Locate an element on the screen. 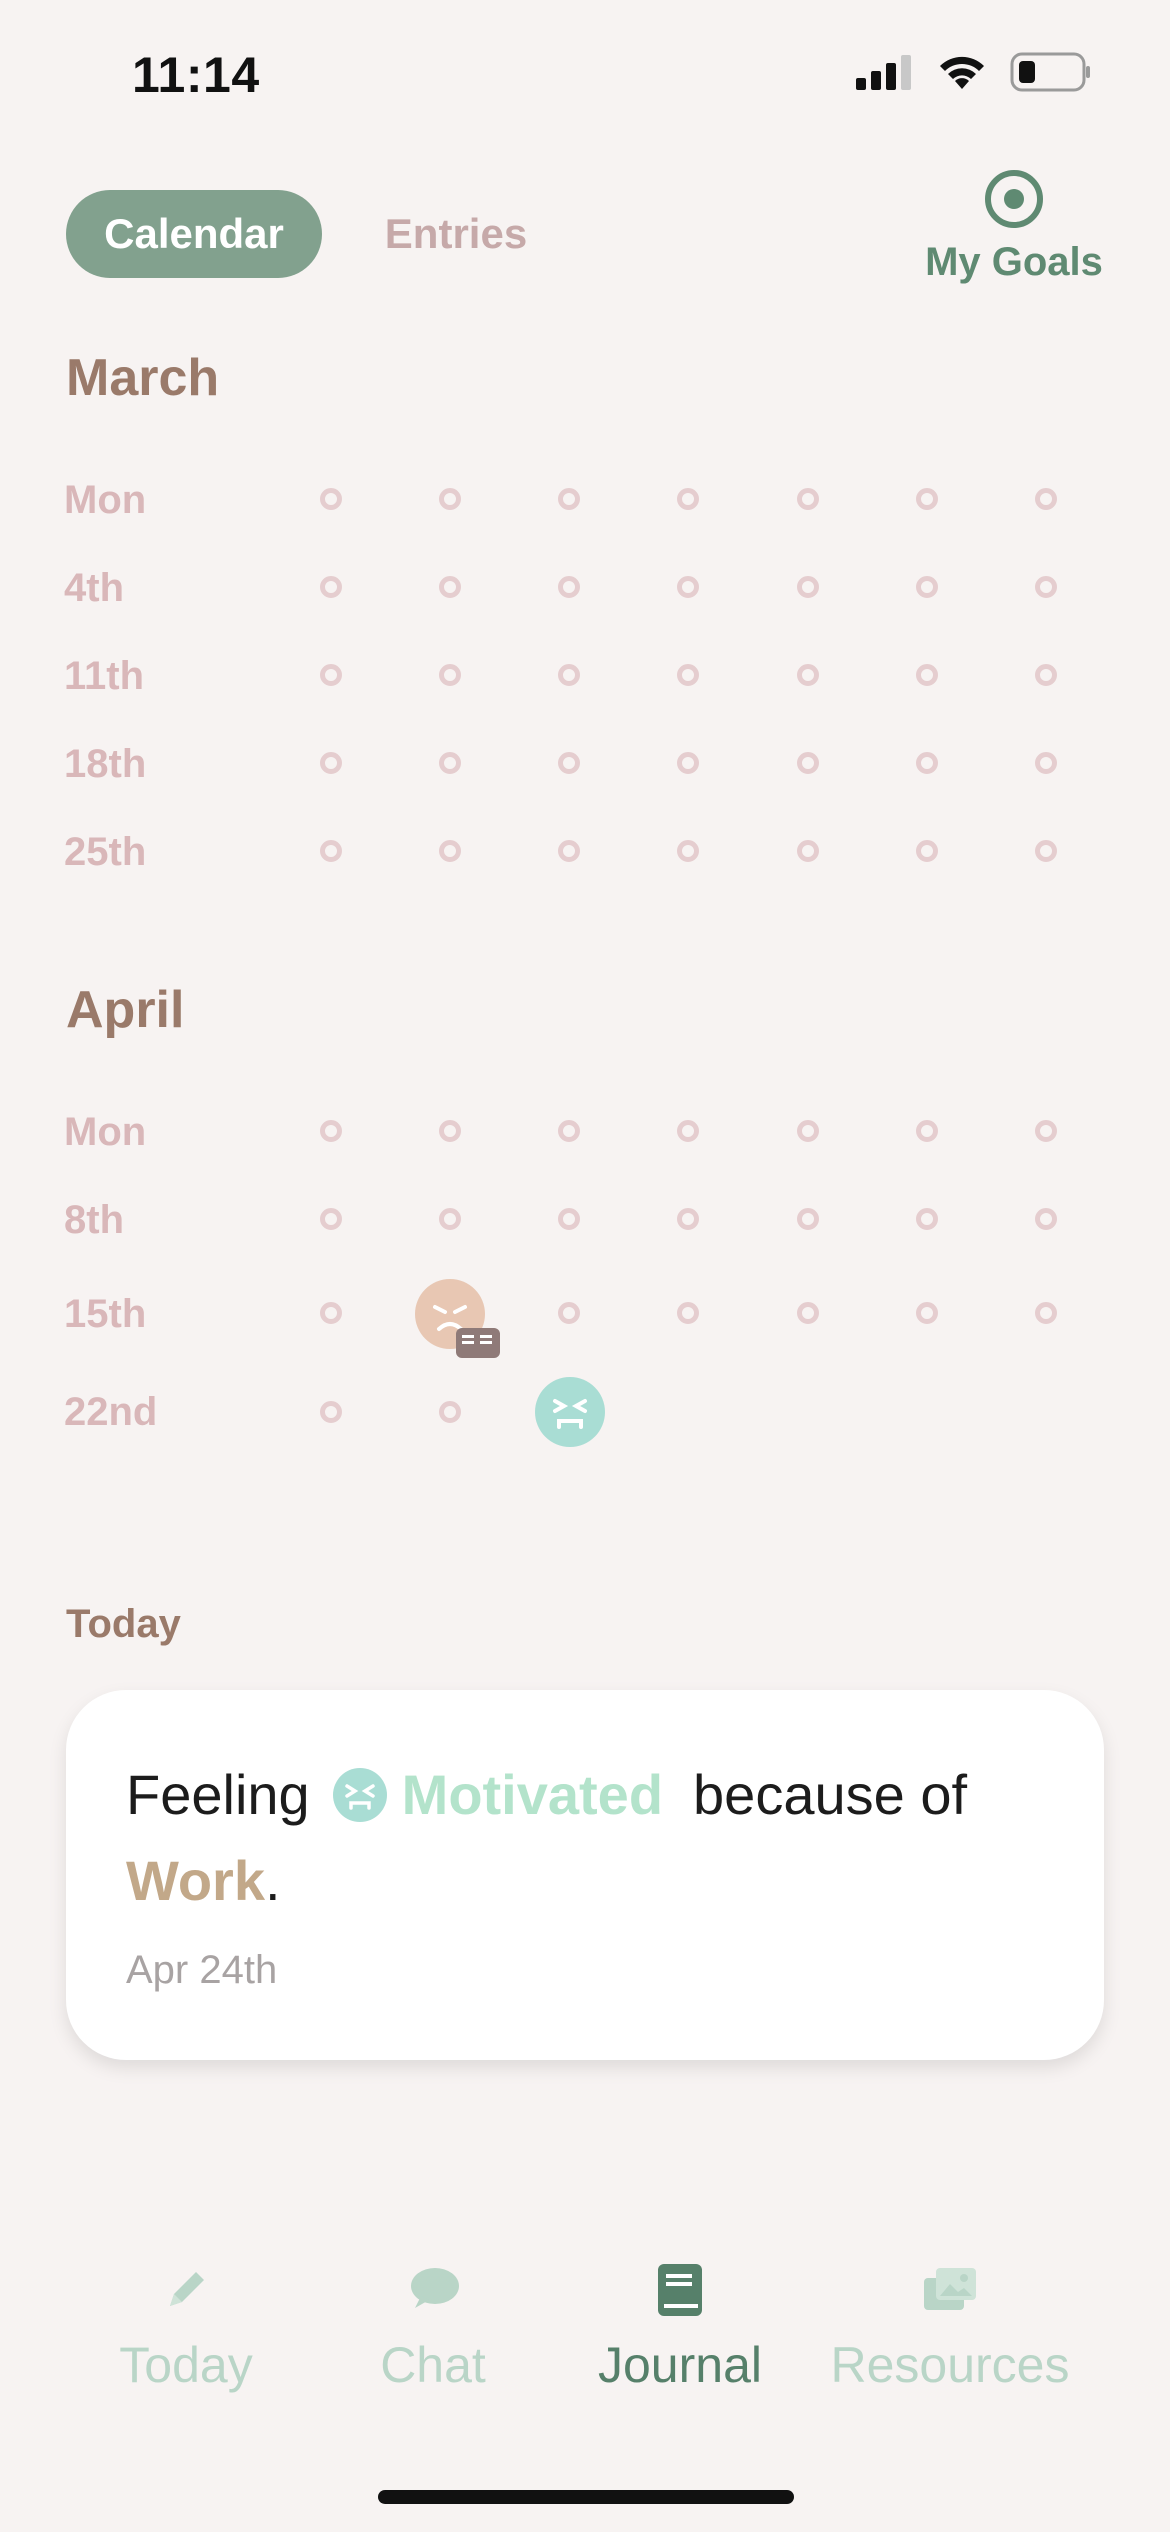 The width and height of the screenshot is (1170, 2532). row-label: 4th is located at coordinates (94, 588).